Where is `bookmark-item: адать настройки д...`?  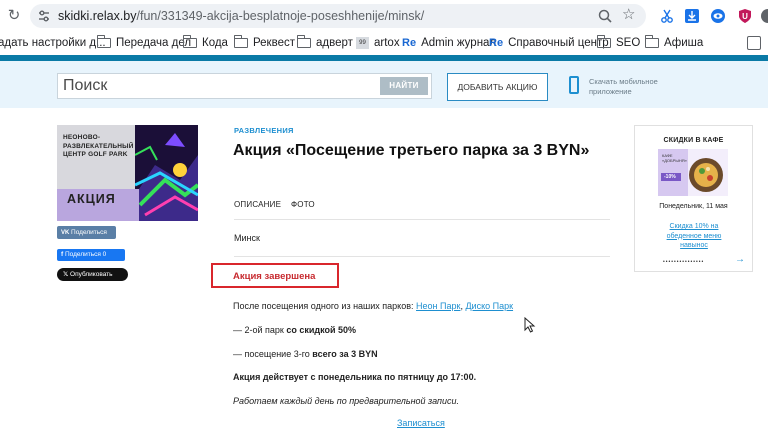
bookmark-item: адать настройки д... is located at coordinates (53, 43).